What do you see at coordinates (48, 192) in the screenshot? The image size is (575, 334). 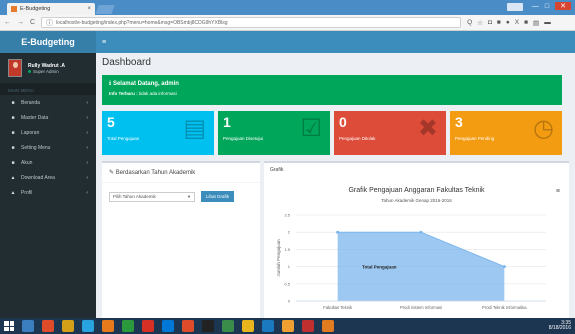 I see `sidebar-item-profil: ▲ Profil ‹` at bounding box center [48, 192].